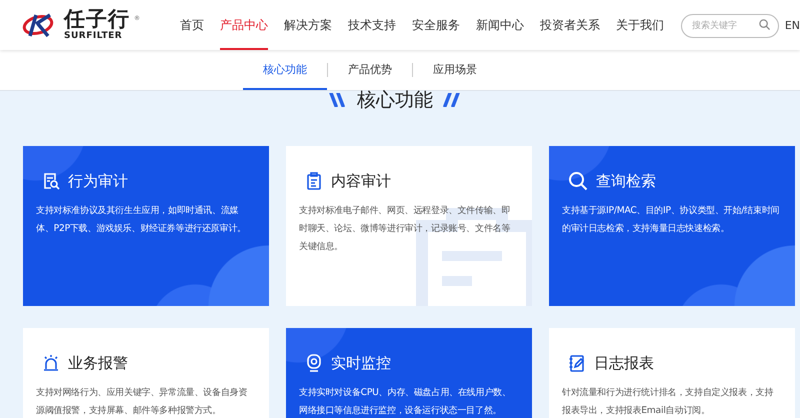 This screenshot has width=800, height=418. What do you see at coordinates (314, 181) in the screenshot?
I see `clipboard-icon` at bounding box center [314, 181].